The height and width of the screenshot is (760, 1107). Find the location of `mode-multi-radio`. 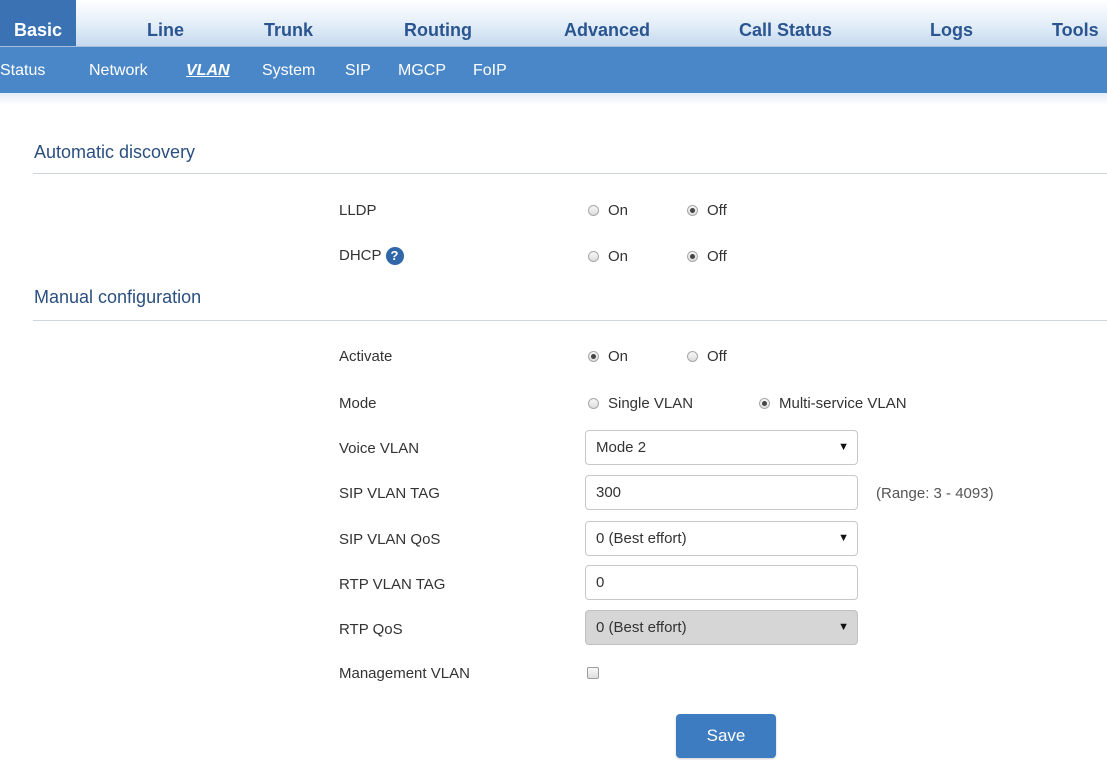

mode-multi-radio is located at coordinates (764, 403).